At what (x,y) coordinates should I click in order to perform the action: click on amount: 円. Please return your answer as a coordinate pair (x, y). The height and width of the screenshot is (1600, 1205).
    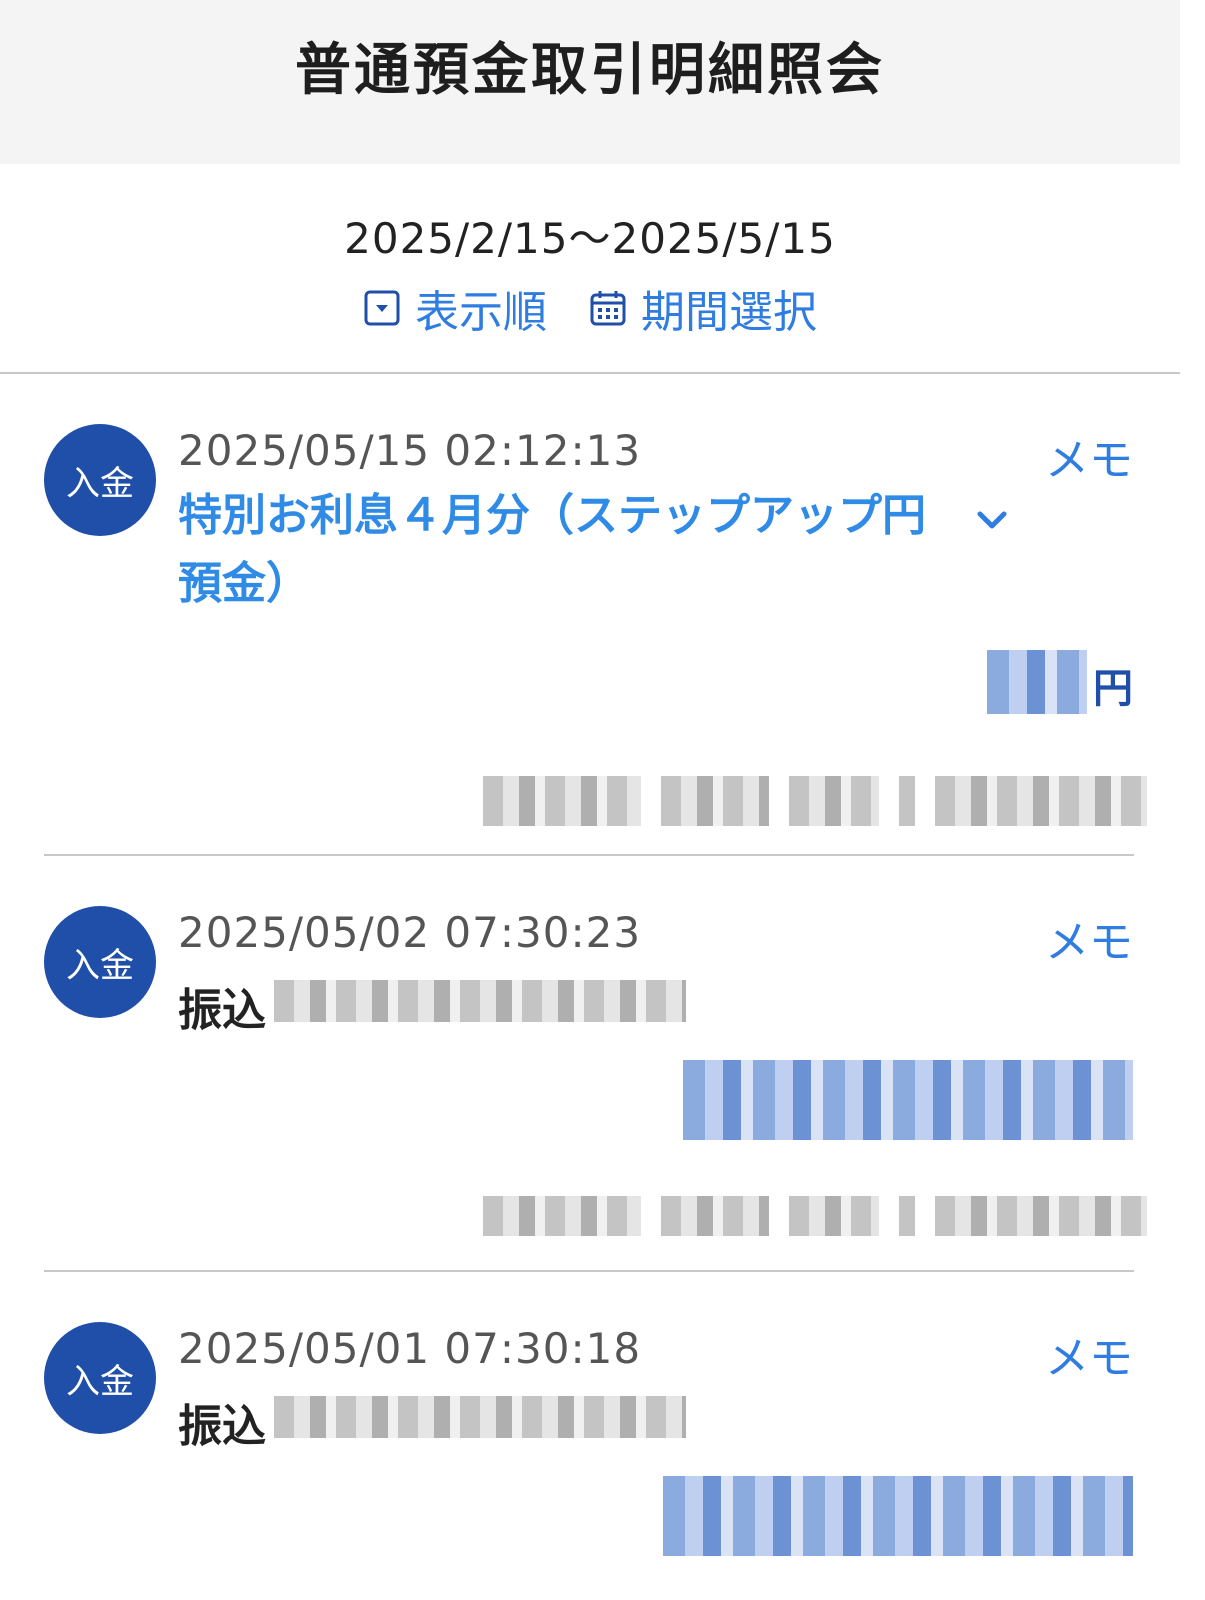
    Looking at the image, I should click on (1060, 682).